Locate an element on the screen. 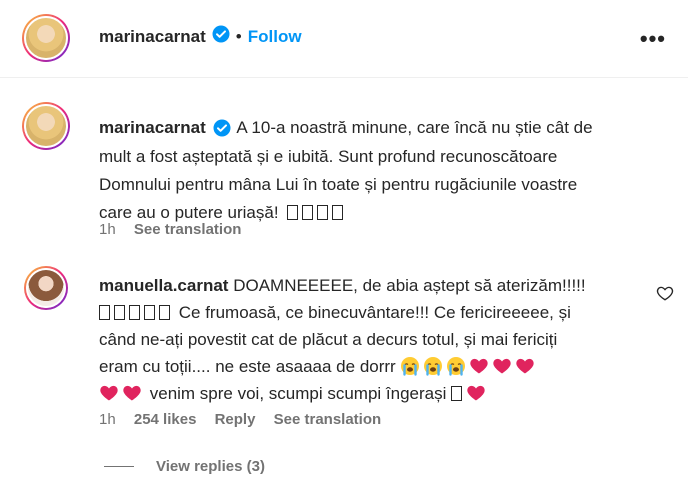  like-comment-heart-icon is located at coordinates (665, 293).